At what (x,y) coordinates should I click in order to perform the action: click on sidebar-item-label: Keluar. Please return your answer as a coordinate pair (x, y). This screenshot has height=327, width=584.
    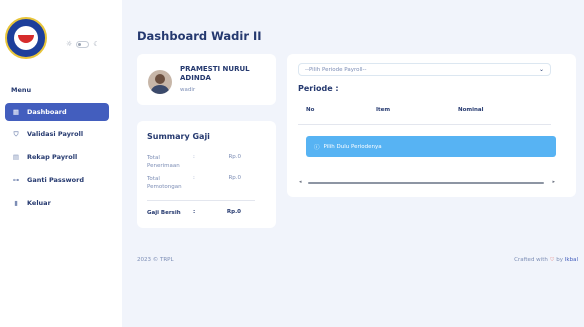
    Looking at the image, I should click on (39, 203).